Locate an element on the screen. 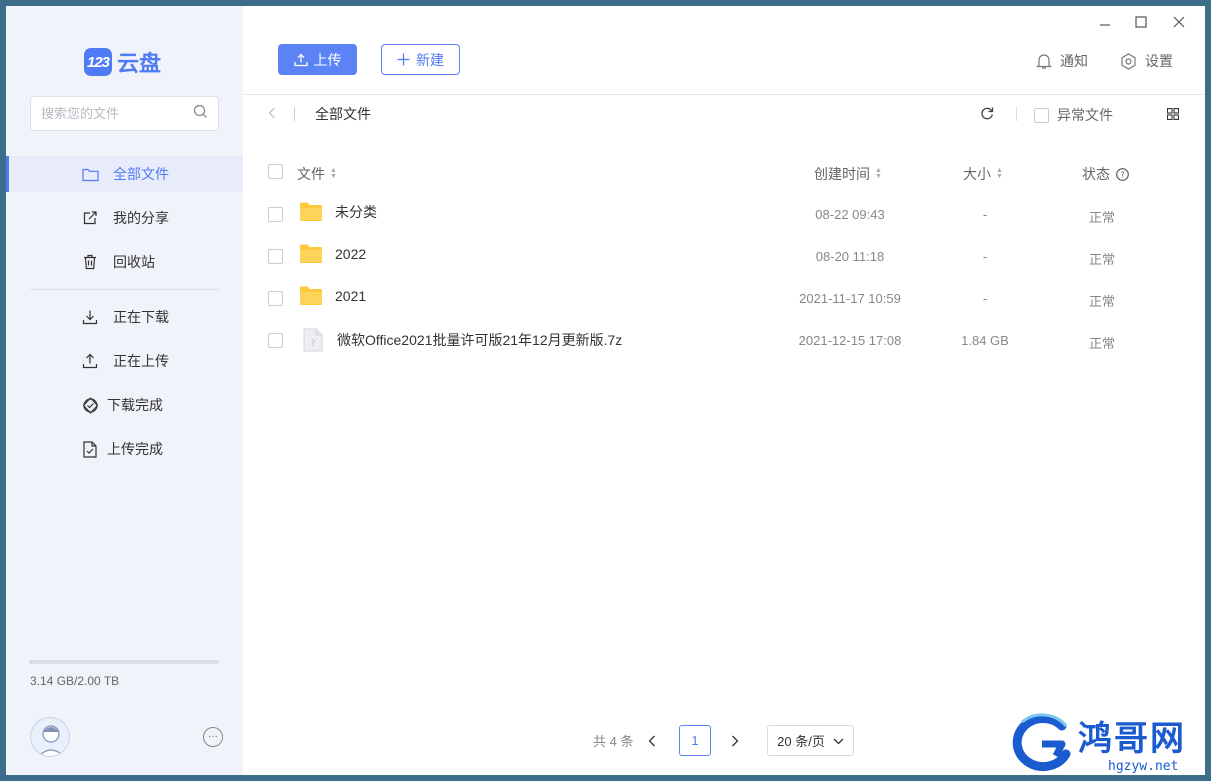  header-divider is located at coordinates (724, 94).